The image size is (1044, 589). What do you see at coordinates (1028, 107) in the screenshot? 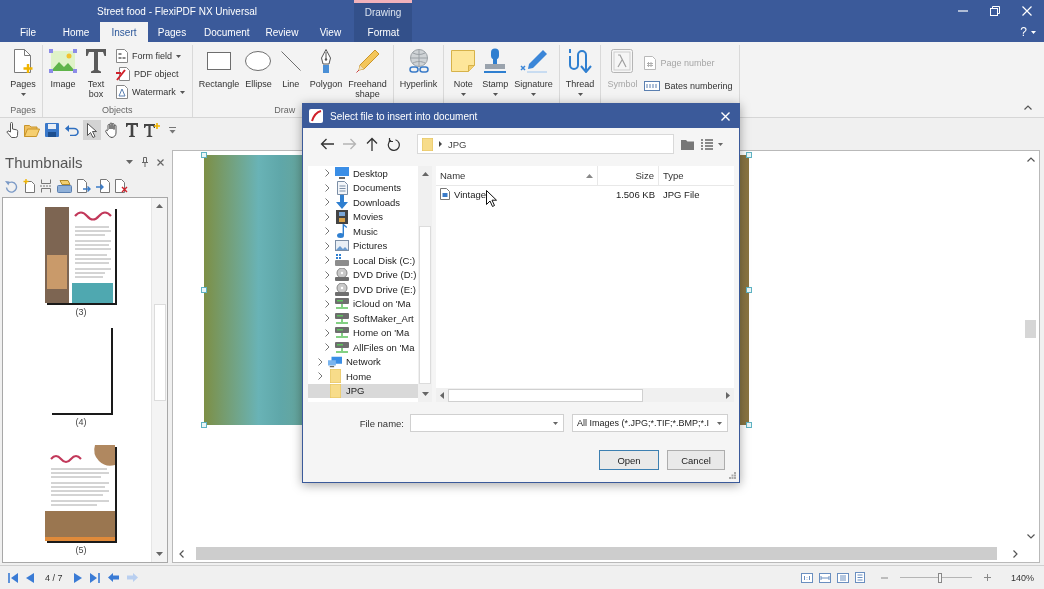
I see `collapse-ribbon-icon` at bounding box center [1028, 107].